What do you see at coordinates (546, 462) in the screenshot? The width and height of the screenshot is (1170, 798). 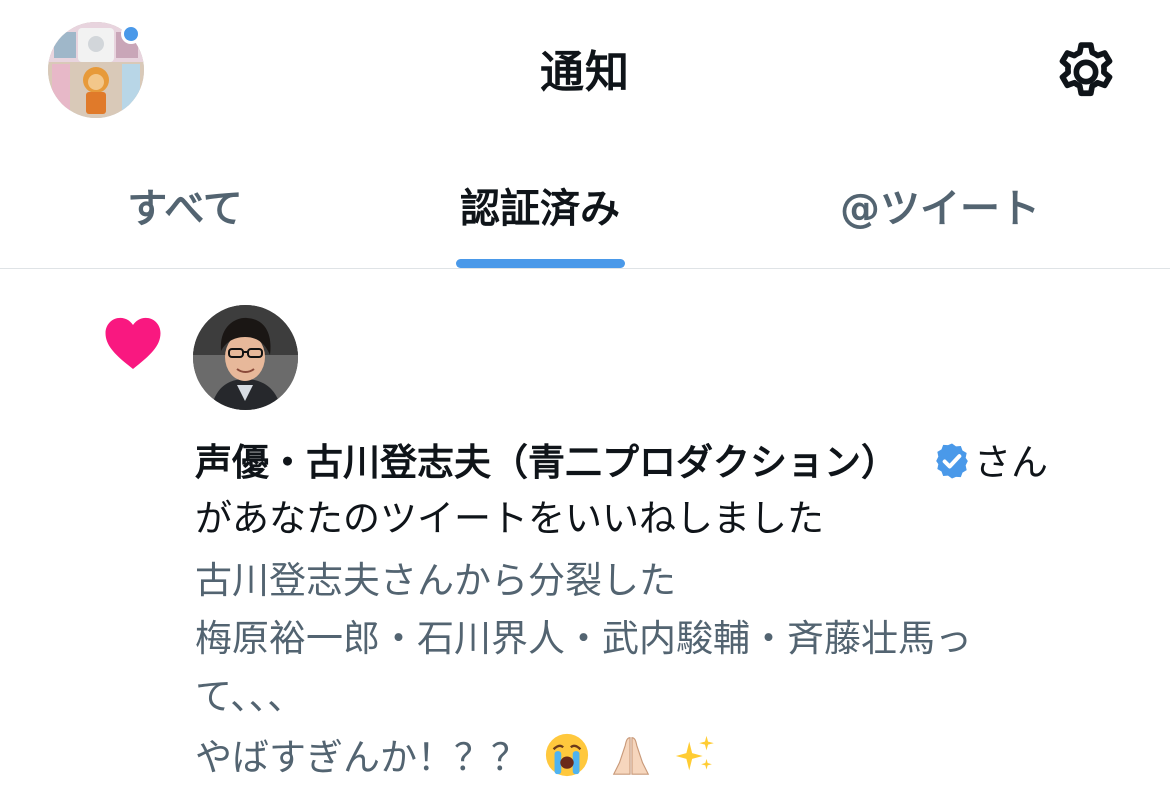 I see `liker-name: 声優・古川登志夫（青二プロダクション）` at bounding box center [546, 462].